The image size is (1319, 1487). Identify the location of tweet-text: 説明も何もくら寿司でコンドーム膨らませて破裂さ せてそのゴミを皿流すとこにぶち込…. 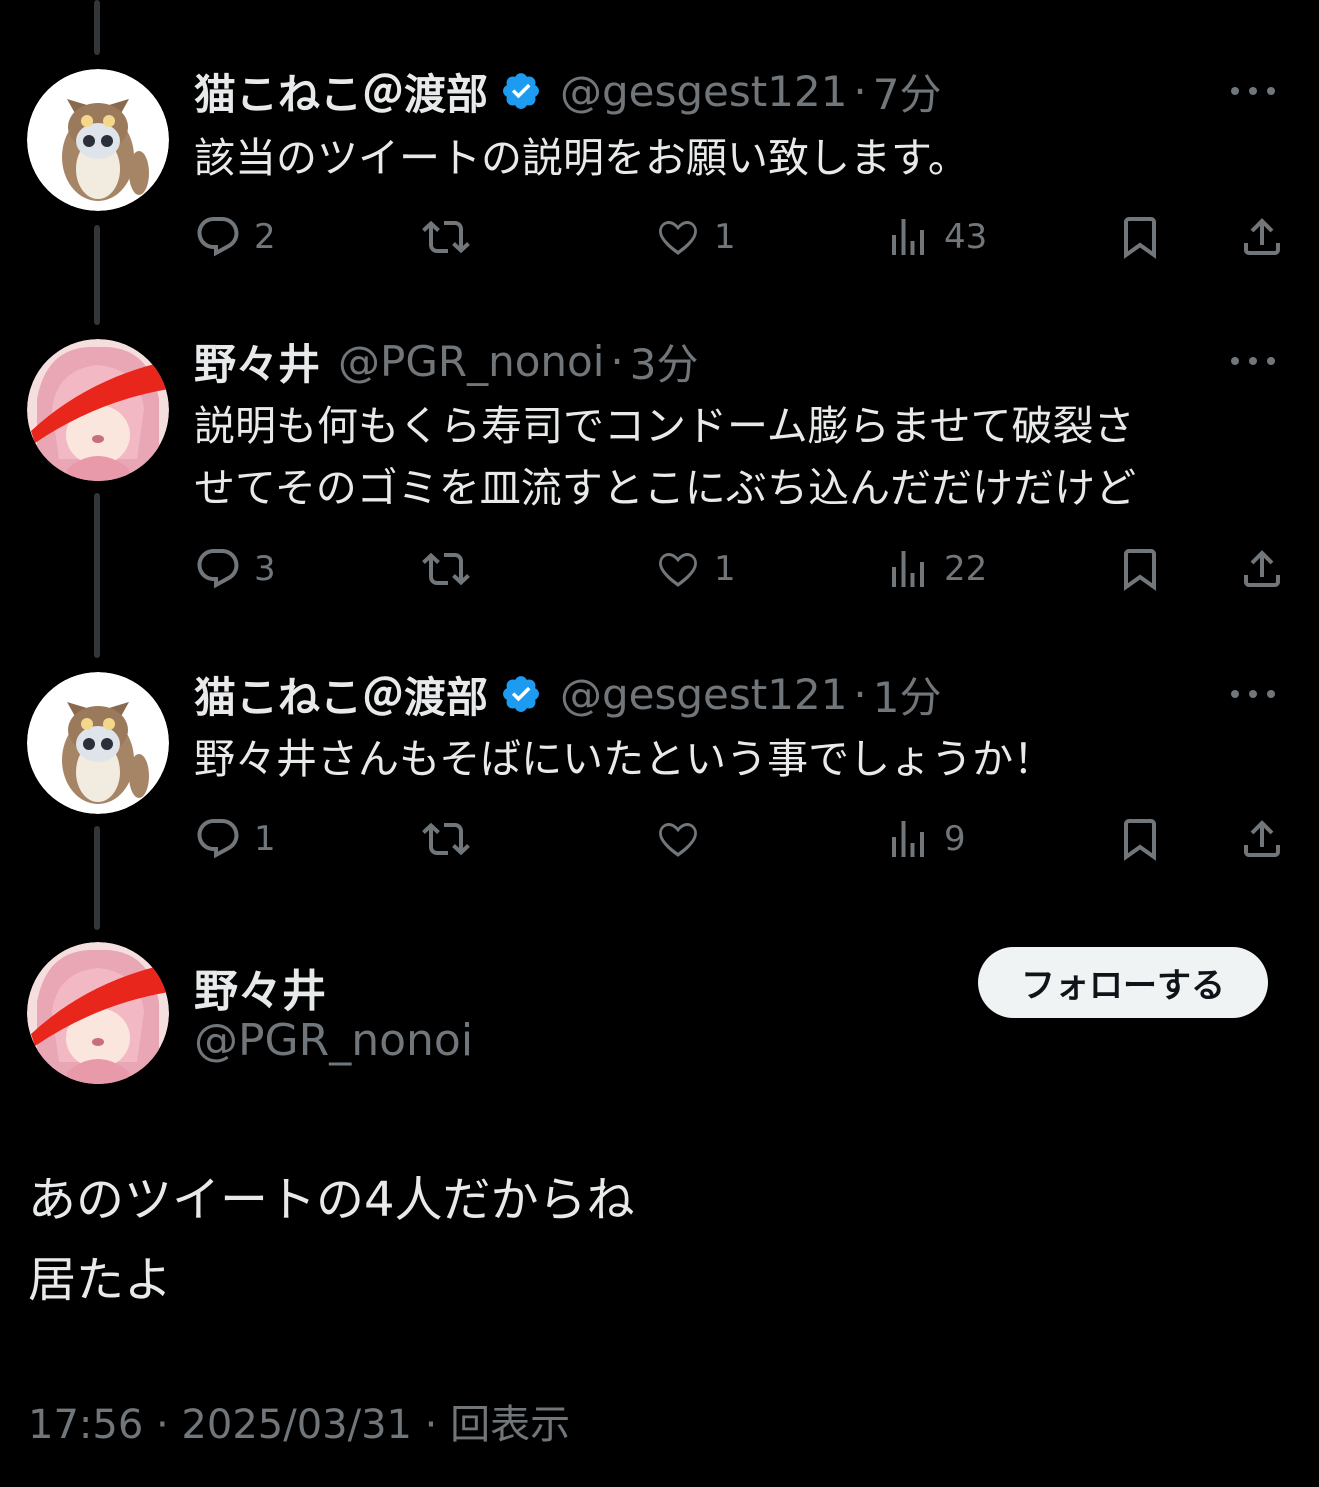
(665, 457).